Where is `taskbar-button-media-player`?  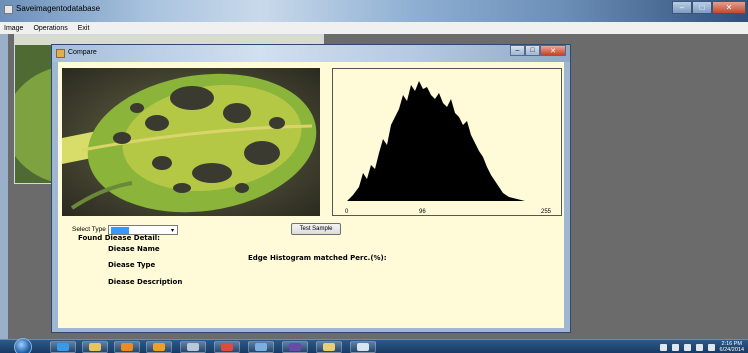 taskbar-button-media-player is located at coordinates (159, 347).